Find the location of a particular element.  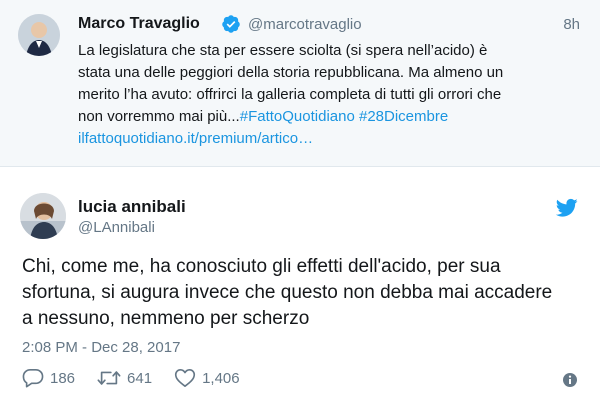

retweet-button: 641 is located at coordinates (124, 378).